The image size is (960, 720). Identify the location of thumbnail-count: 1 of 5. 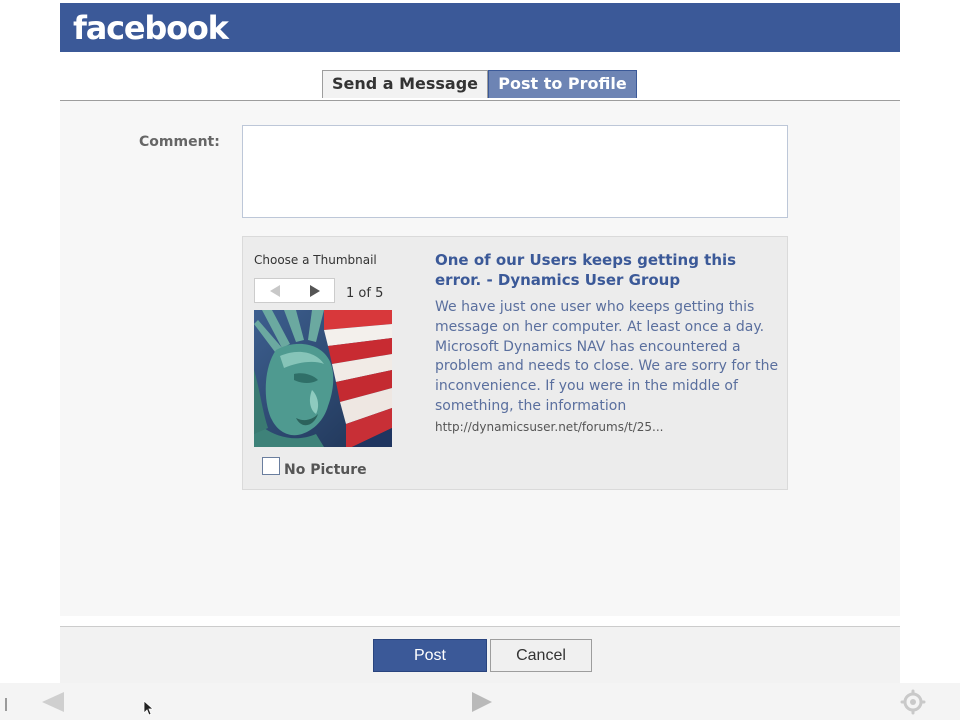
(365, 293).